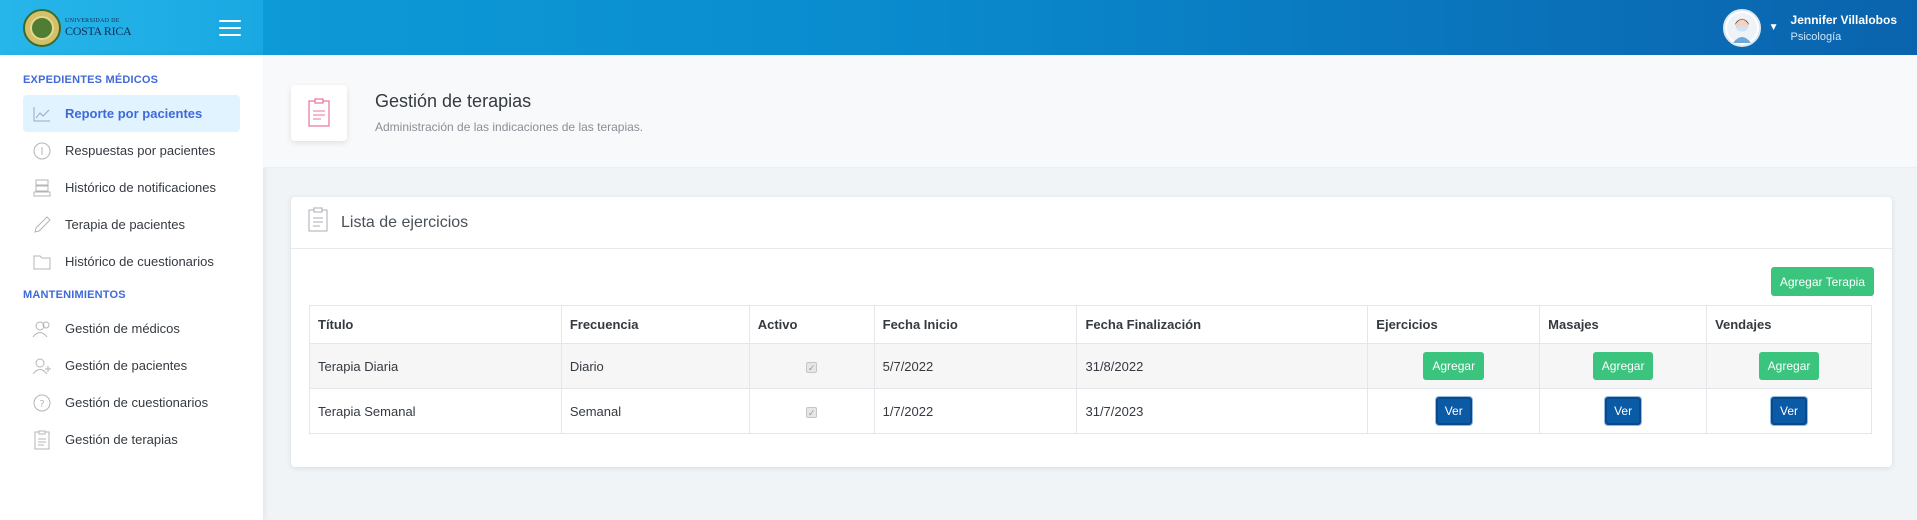  Describe the element at coordinates (1843, 19) in the screenshot. I see `user-name: Jennifer Villalobos` at that location.